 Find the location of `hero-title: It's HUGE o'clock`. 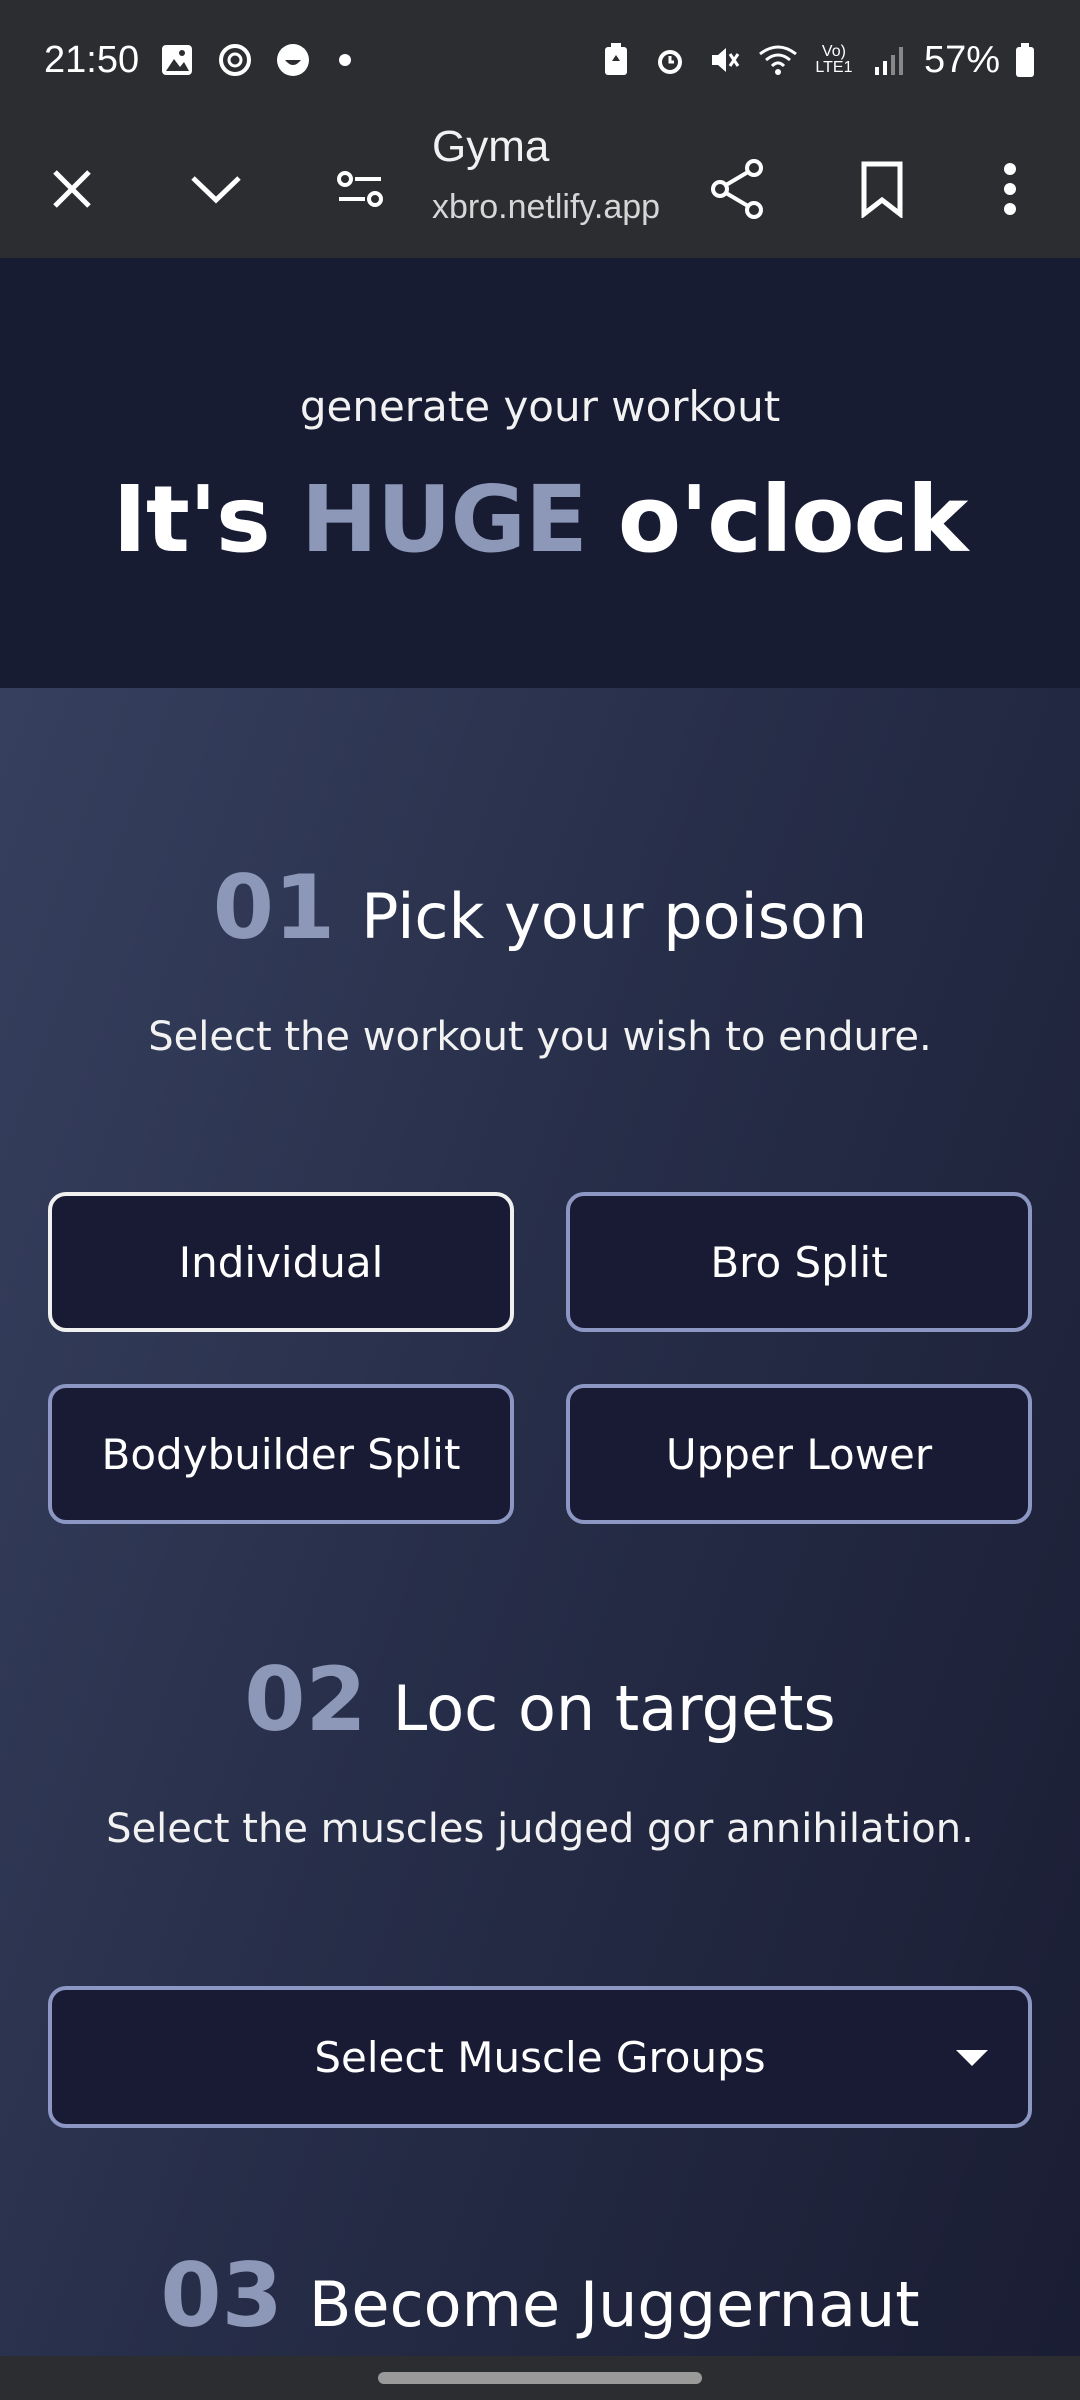

hero-title: It's HUGE o'clock is located at coordinates (540, 519).